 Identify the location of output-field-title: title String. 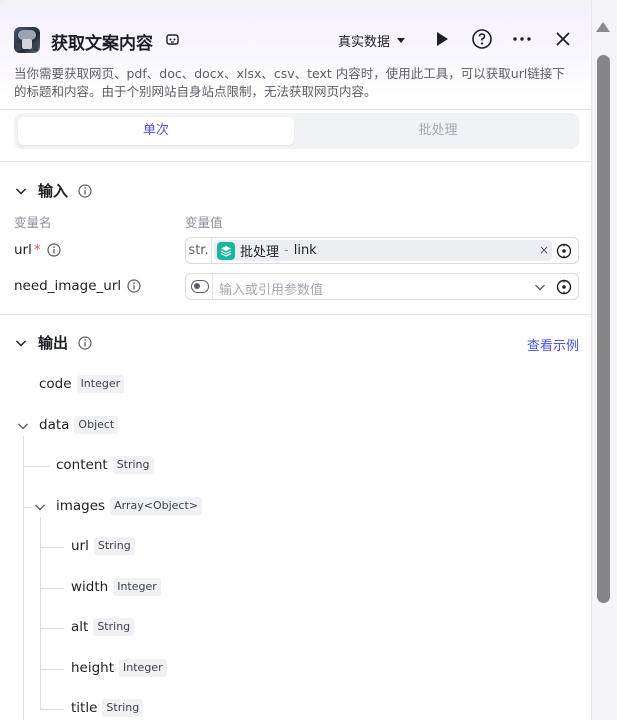
(107, 708).